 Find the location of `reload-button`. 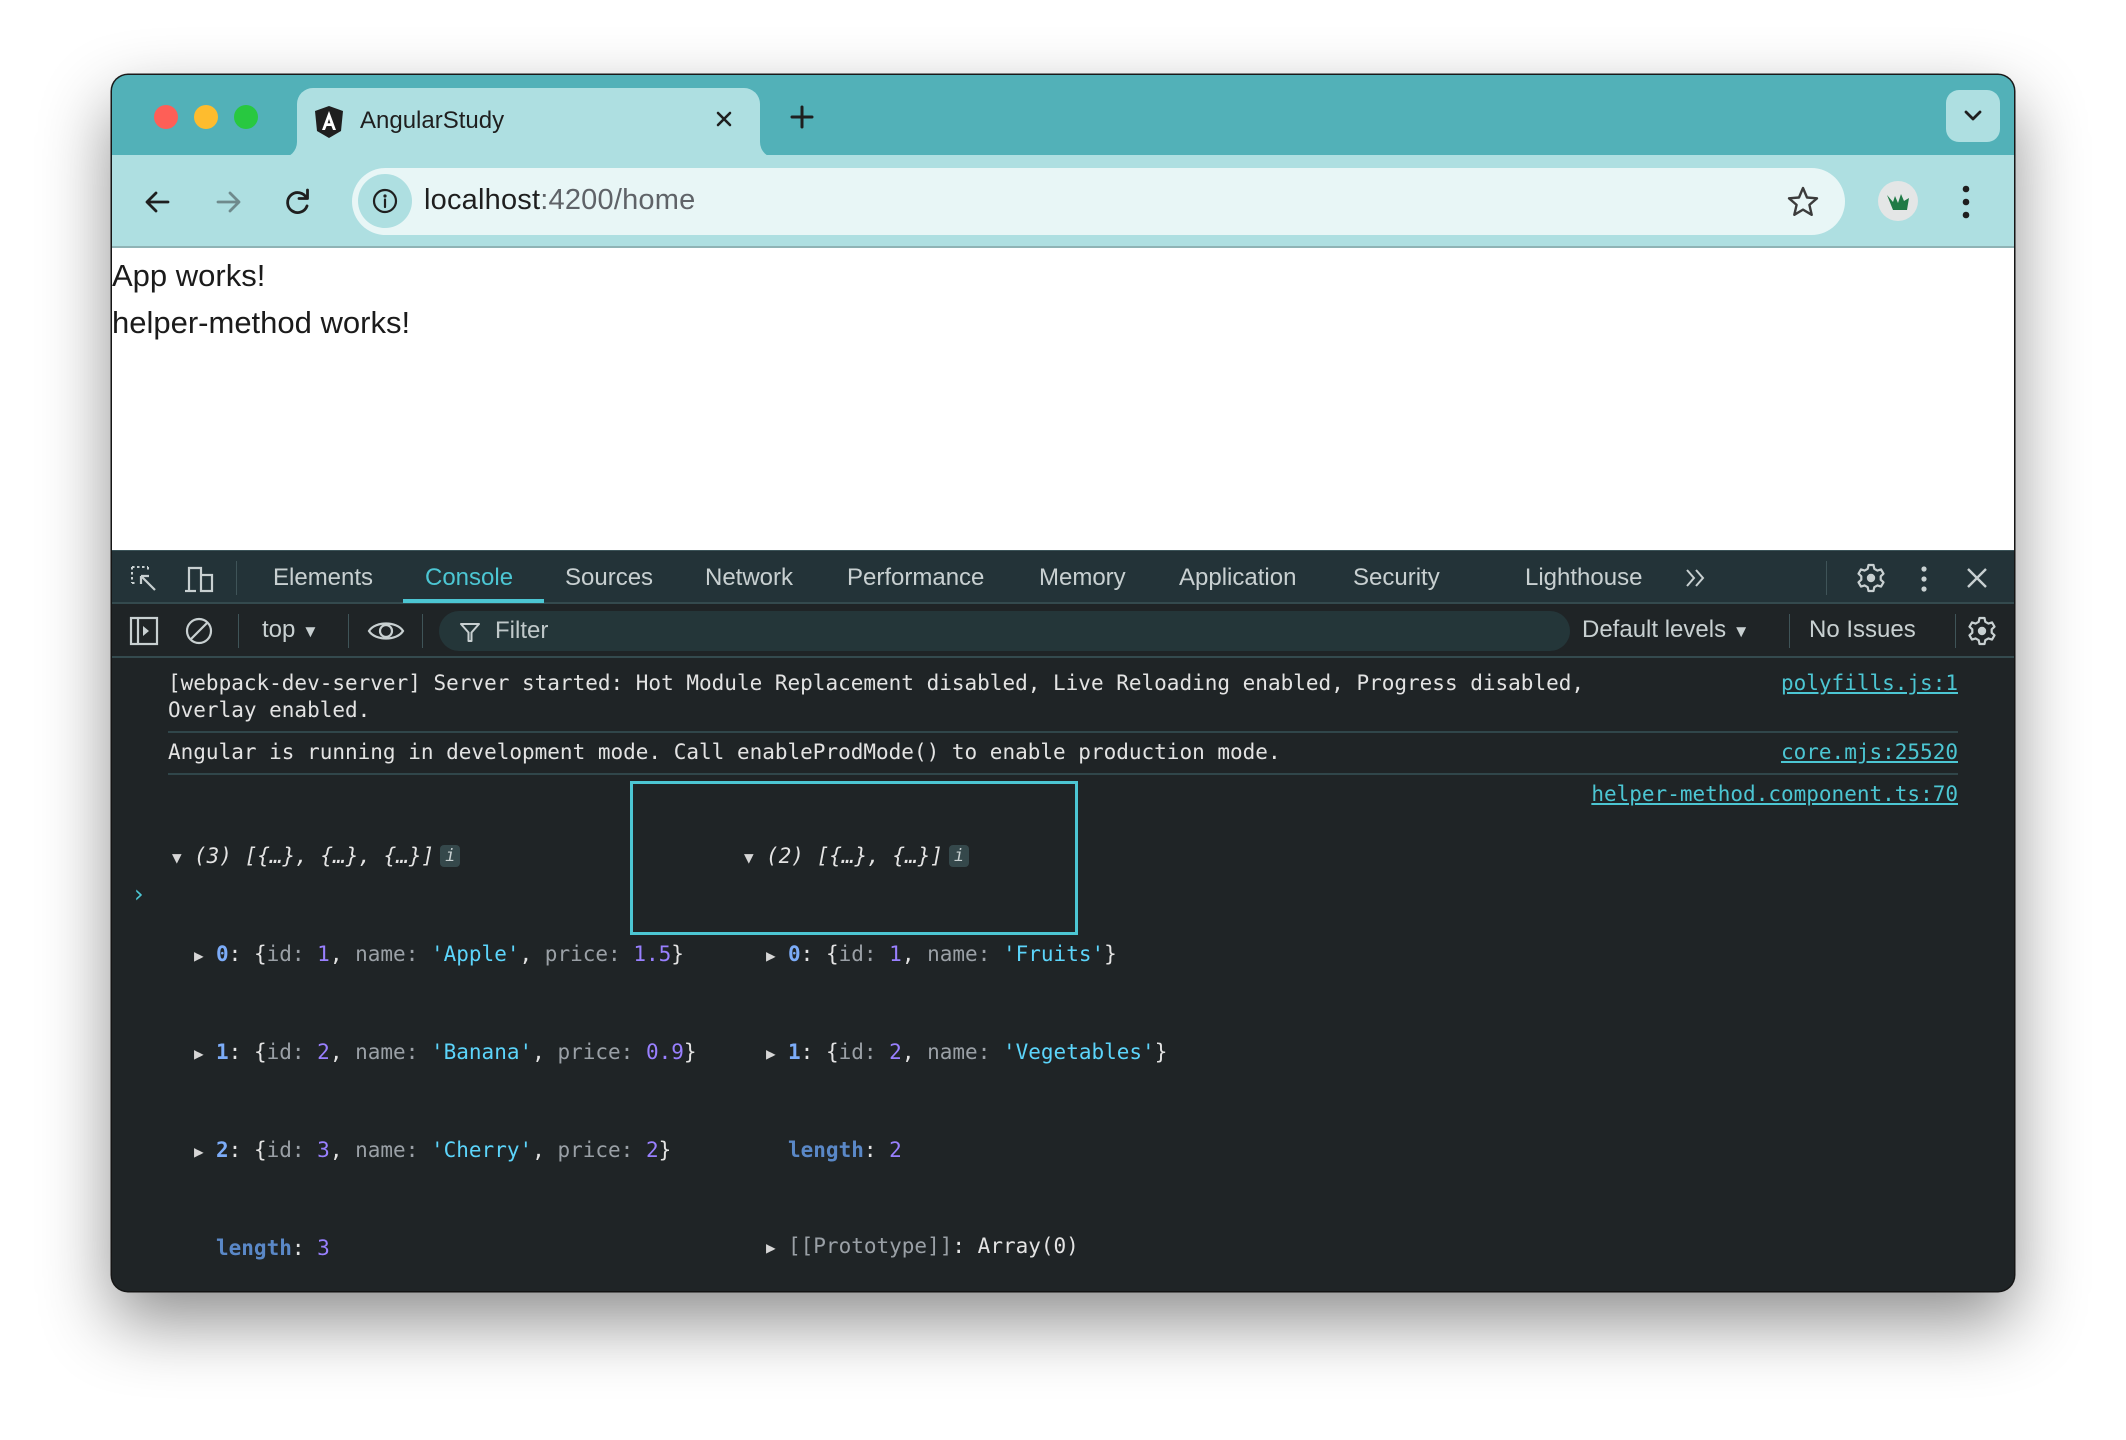

reload-button is located at coordinates (298, 202).